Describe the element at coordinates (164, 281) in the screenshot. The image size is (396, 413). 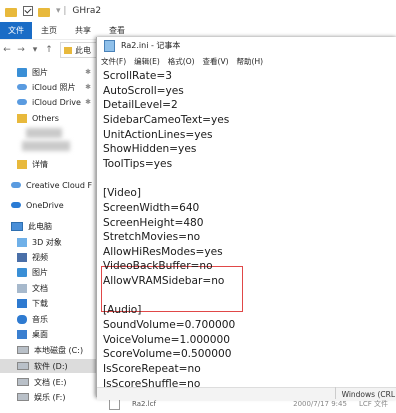
I see `ini-line: AllowVRAMSidebar=no` at that location.